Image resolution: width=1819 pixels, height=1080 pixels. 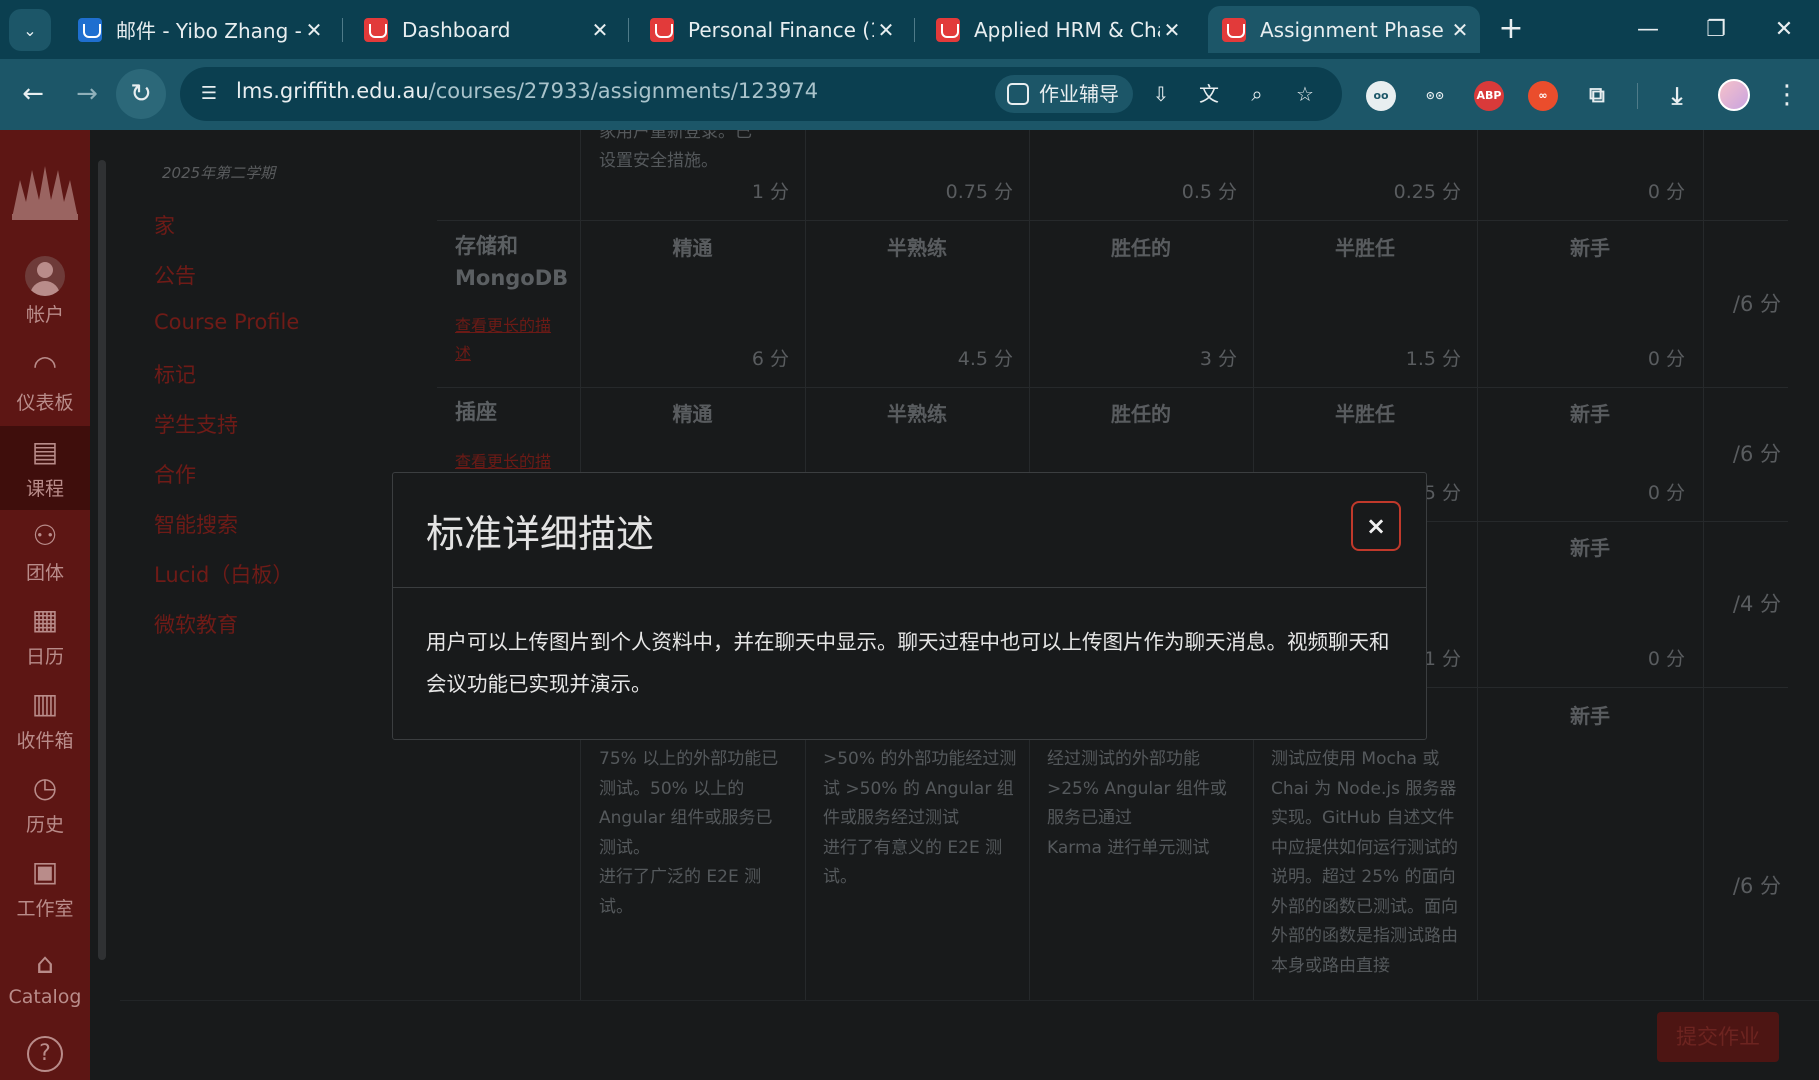 I want to click on rating-points: 0.25 分, so click(x=1427, y=192).